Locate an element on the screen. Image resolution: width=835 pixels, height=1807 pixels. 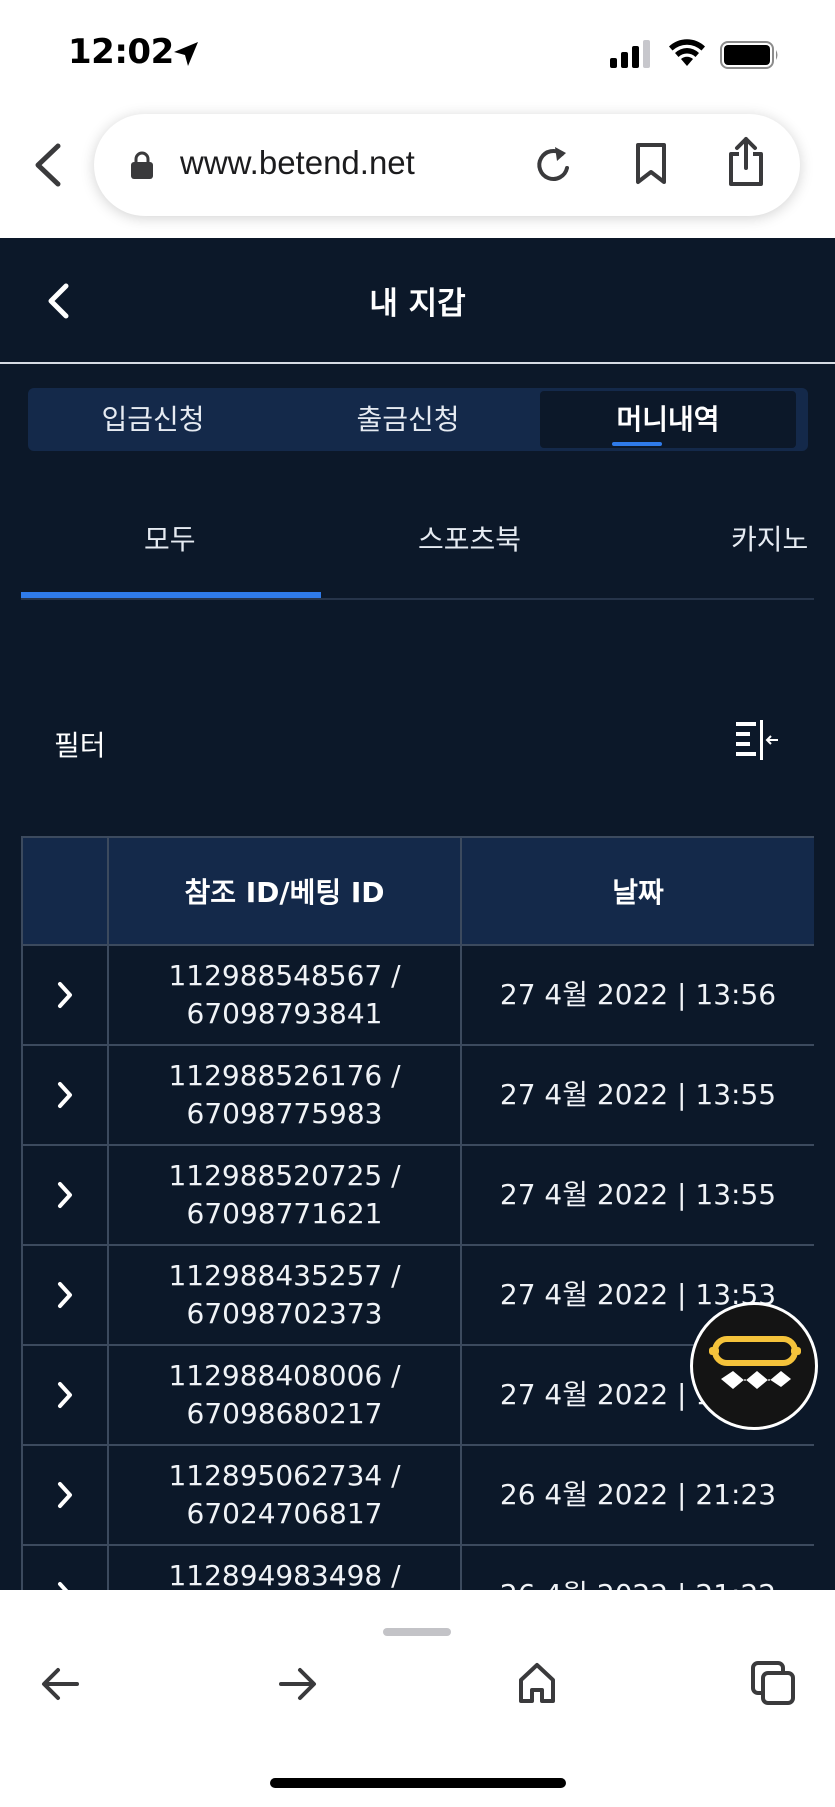
tab-money-history: 머니내역 is located at coordinates (668, 419).